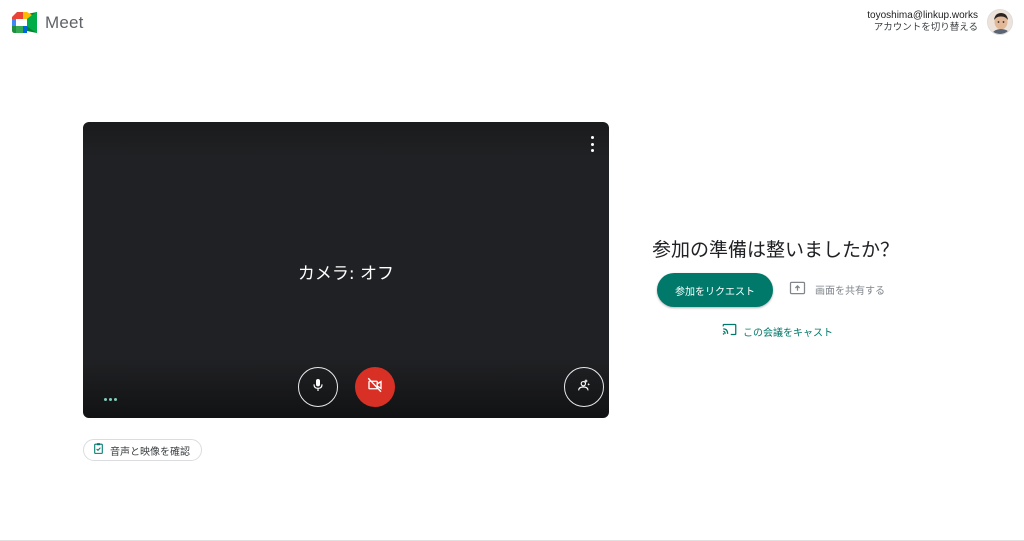 The width and height of the screenshot is (1024, 541). What do you see at coordinates (715, 290) in the screenshot?
I see `request-to-join-button: 参加をリクエスト` at bounding box center [715, 290].